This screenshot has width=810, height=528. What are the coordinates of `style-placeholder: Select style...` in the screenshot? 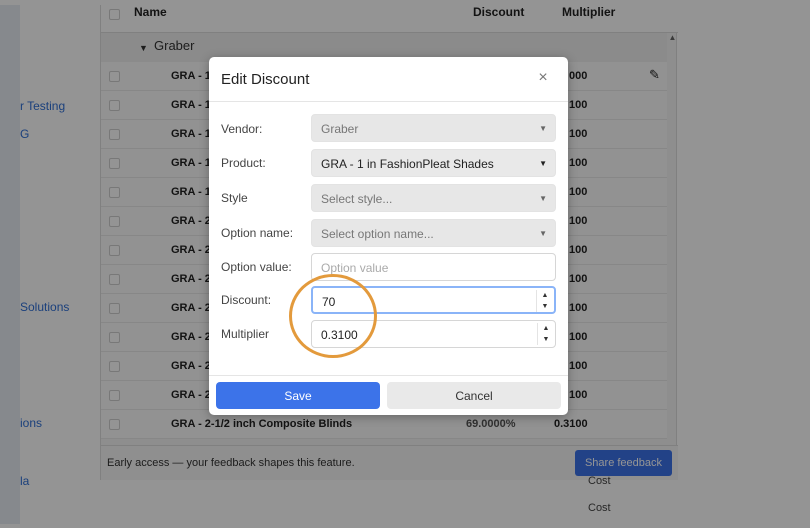 It's located at (357, 199).